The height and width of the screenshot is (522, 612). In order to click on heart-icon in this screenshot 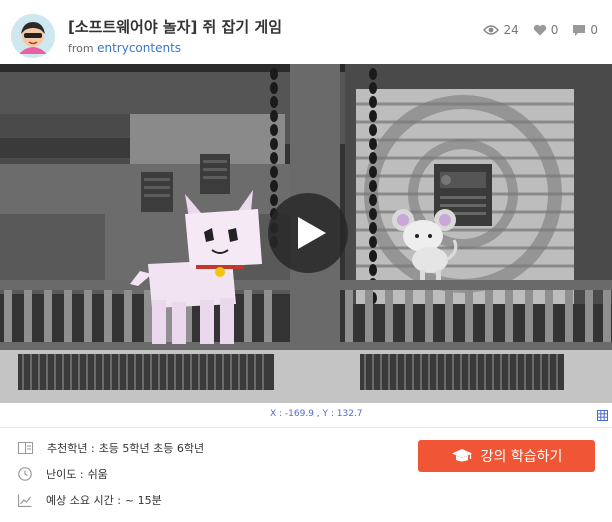, I will do `click(540, 30)`.